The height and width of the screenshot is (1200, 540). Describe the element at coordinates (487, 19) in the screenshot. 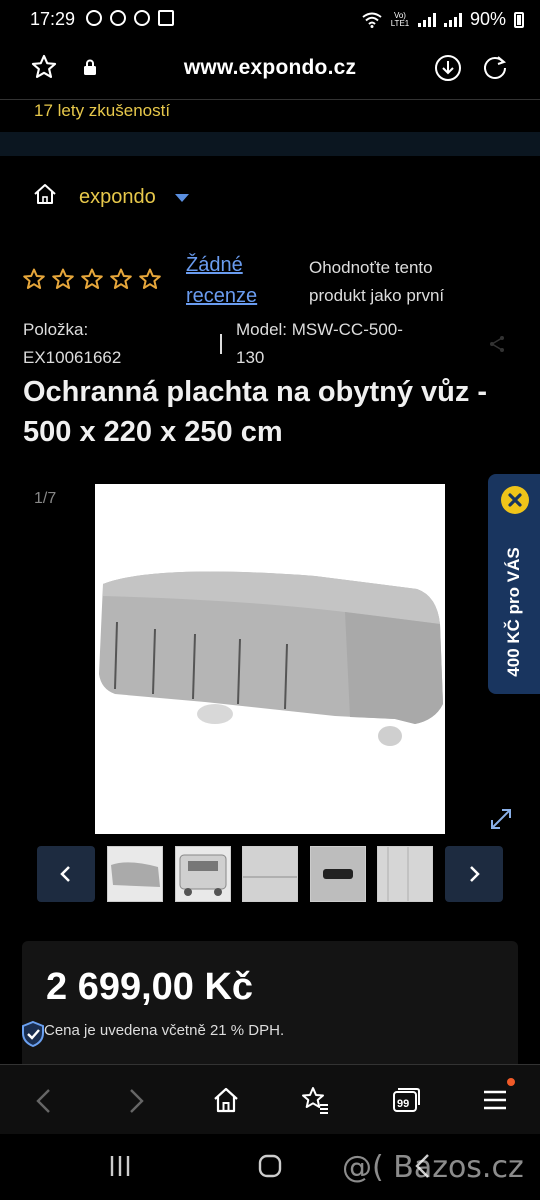

I see `battery-percent: 90%` at that location.